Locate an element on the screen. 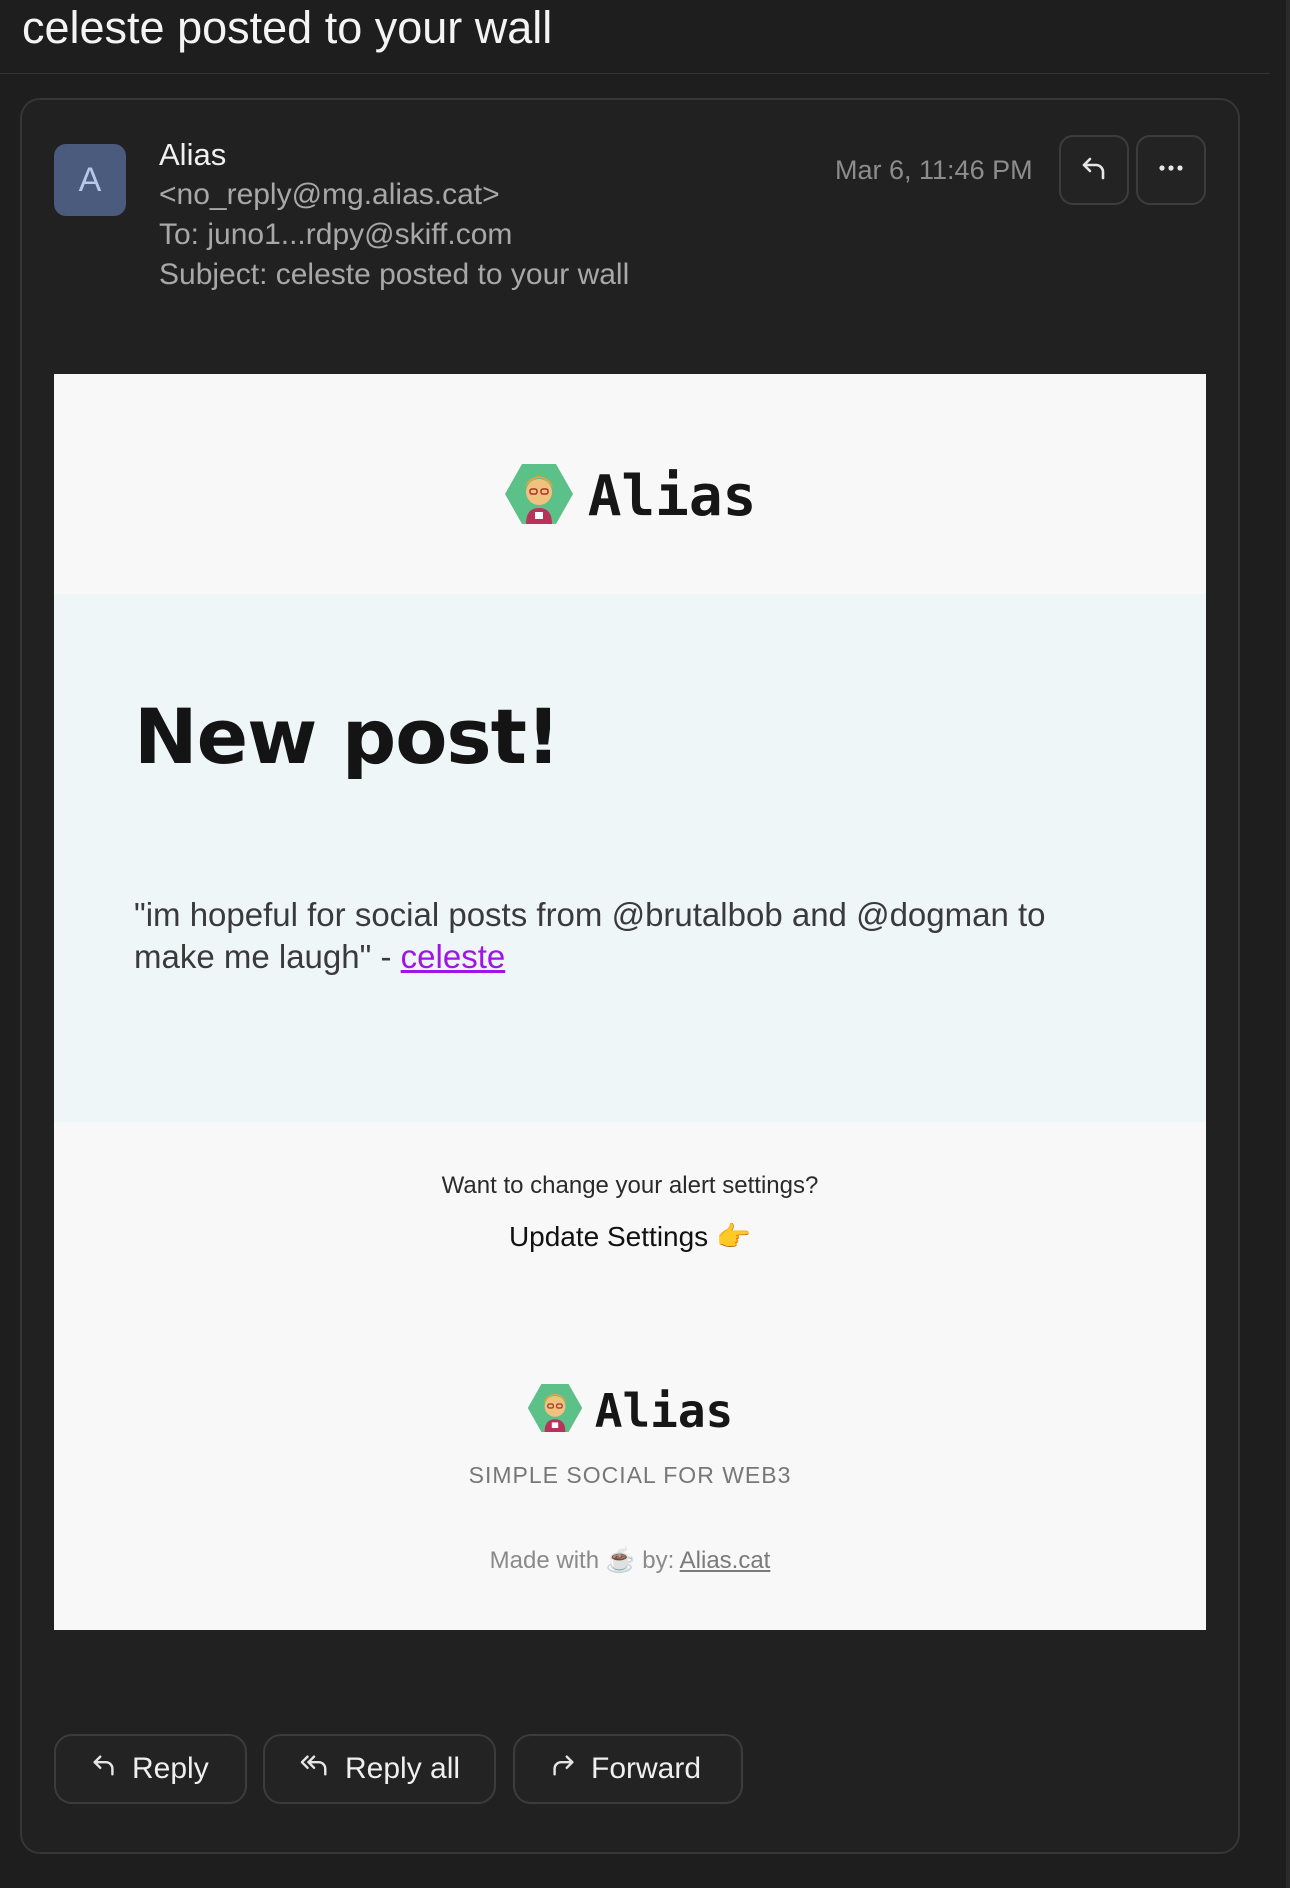  more-options-button is located at coordinates (1171, 170).